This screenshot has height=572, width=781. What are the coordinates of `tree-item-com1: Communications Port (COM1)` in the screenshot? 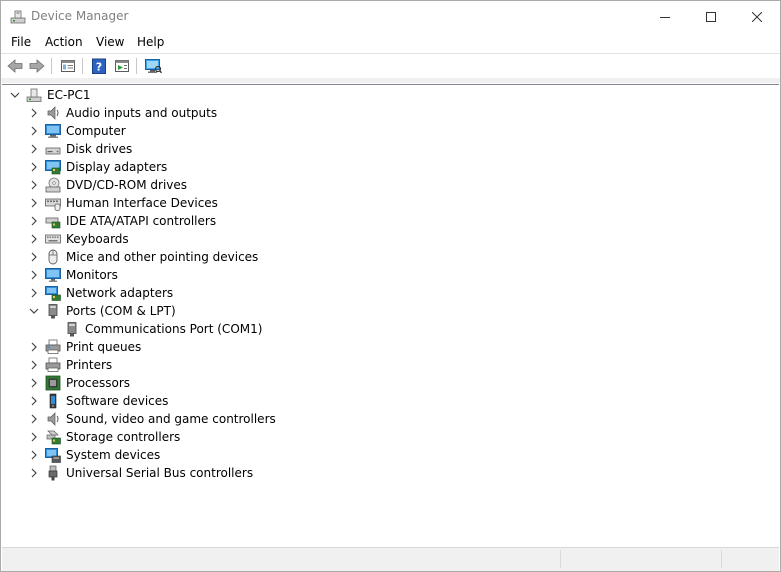 It's located at (391, 329).